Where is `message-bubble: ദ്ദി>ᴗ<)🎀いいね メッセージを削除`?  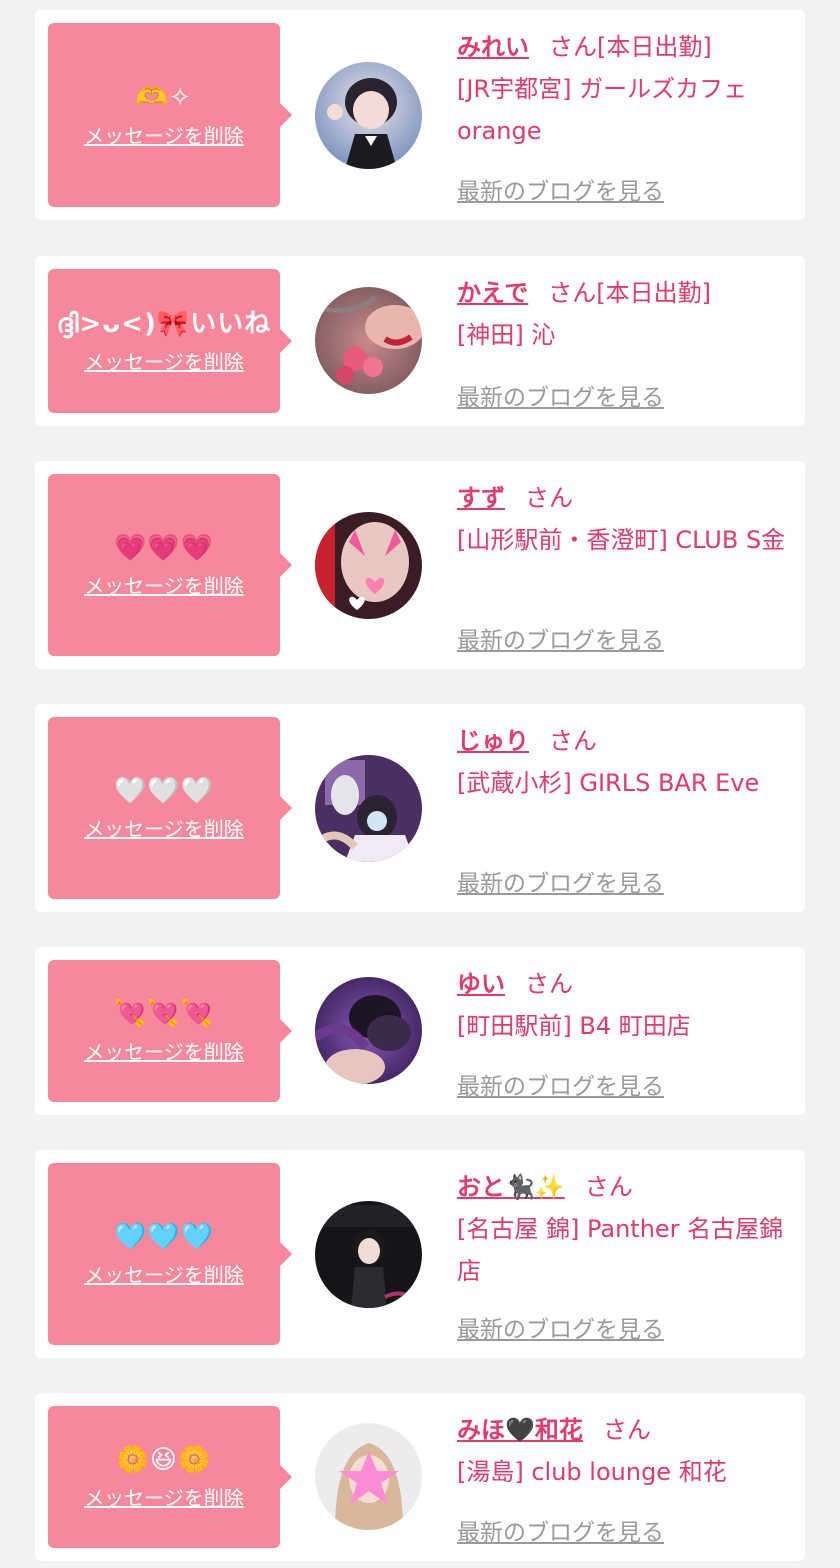
message-bubble: ദ്ദി>ᴗ<)🎀いいね メッセージを削除 is located at coordinates (170, 341).